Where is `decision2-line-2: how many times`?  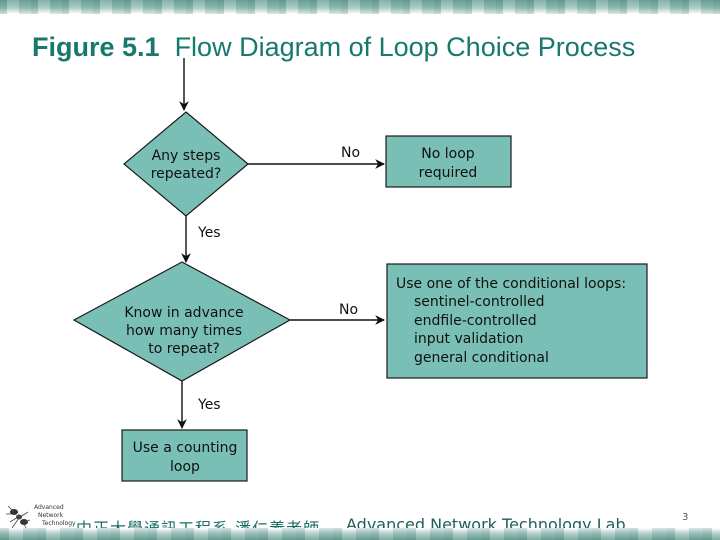 decision2-line-2: how many times is located at coordinates (184, 331).